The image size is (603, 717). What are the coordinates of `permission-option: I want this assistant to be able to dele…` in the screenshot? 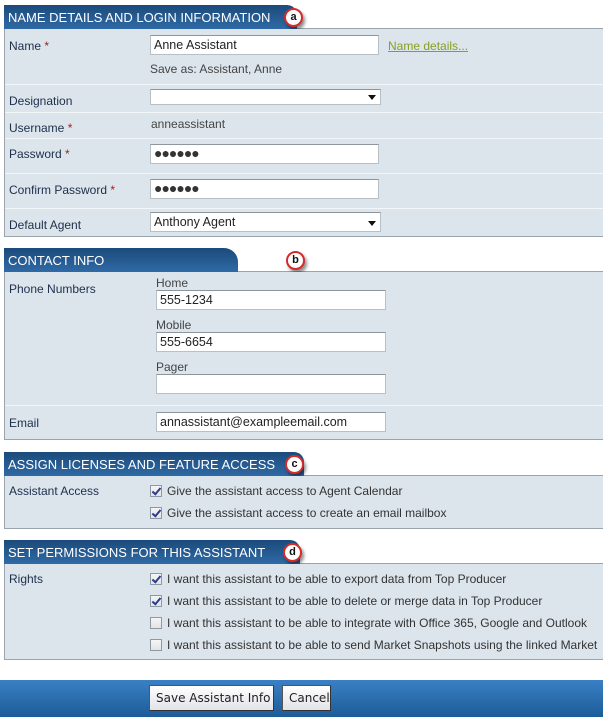 It's located at (346, 601).